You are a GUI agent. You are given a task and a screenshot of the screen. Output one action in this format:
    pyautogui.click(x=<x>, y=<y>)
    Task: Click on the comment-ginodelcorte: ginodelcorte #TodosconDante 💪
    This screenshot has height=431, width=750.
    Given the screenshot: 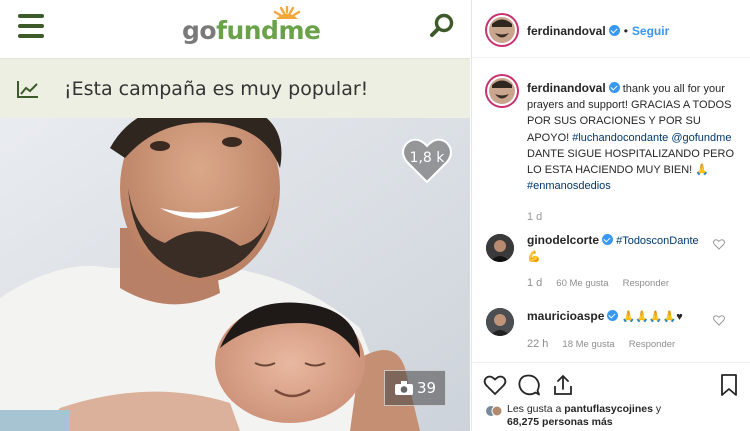 What is the action you would take?
    pyautogui.click(x=622, y=248)
    